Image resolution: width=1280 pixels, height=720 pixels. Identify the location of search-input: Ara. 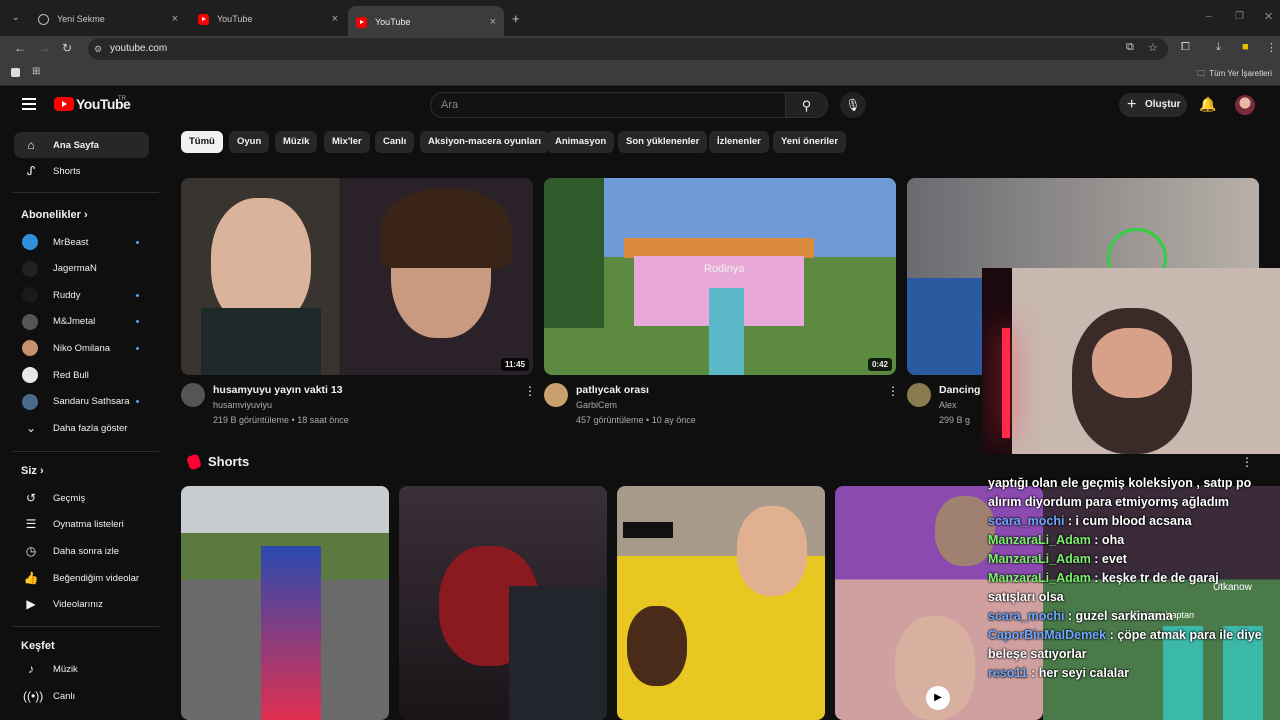
(608, 105).